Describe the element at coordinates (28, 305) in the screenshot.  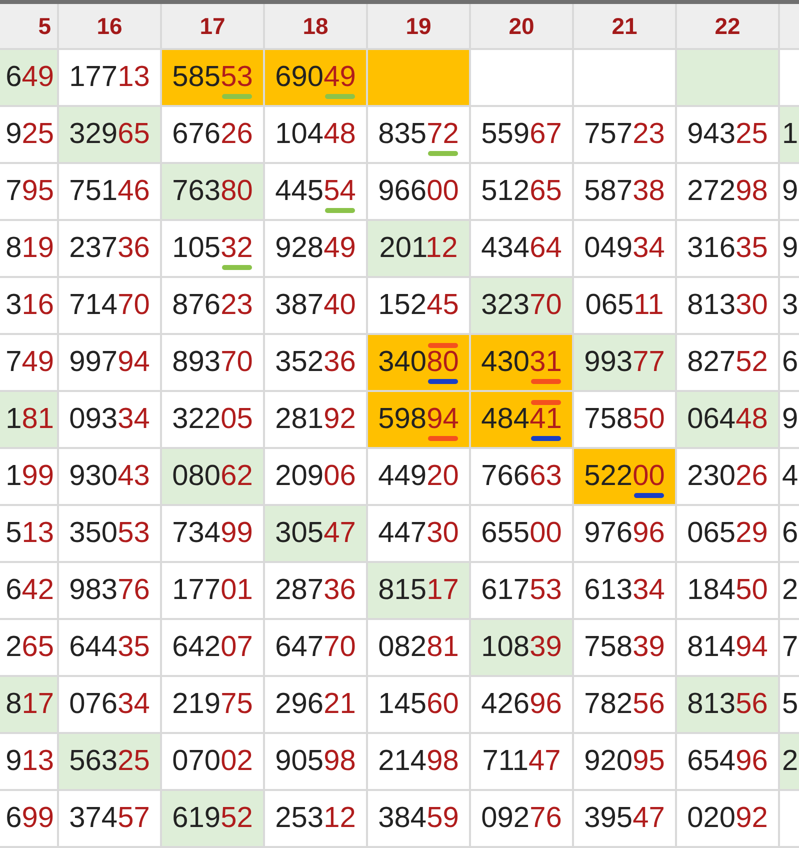
I see `number-cell: 316` at that location.